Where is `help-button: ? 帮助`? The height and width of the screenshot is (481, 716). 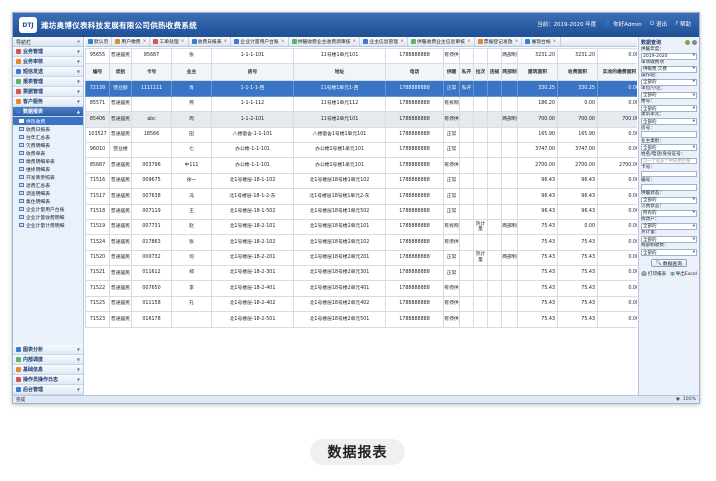 help-button: ? 帮助 is located at coordinates (683, 24).